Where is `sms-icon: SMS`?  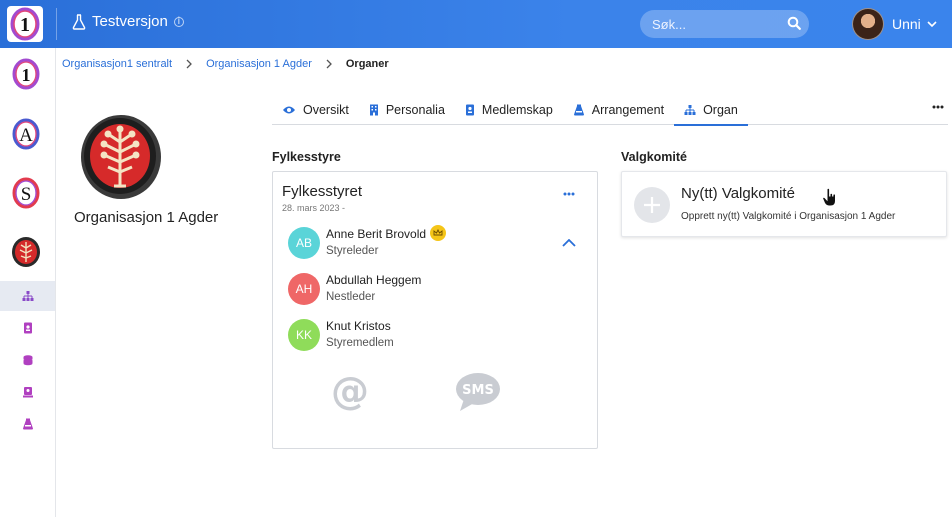 sms-icon: SMS is located at coordinates (478, 392).